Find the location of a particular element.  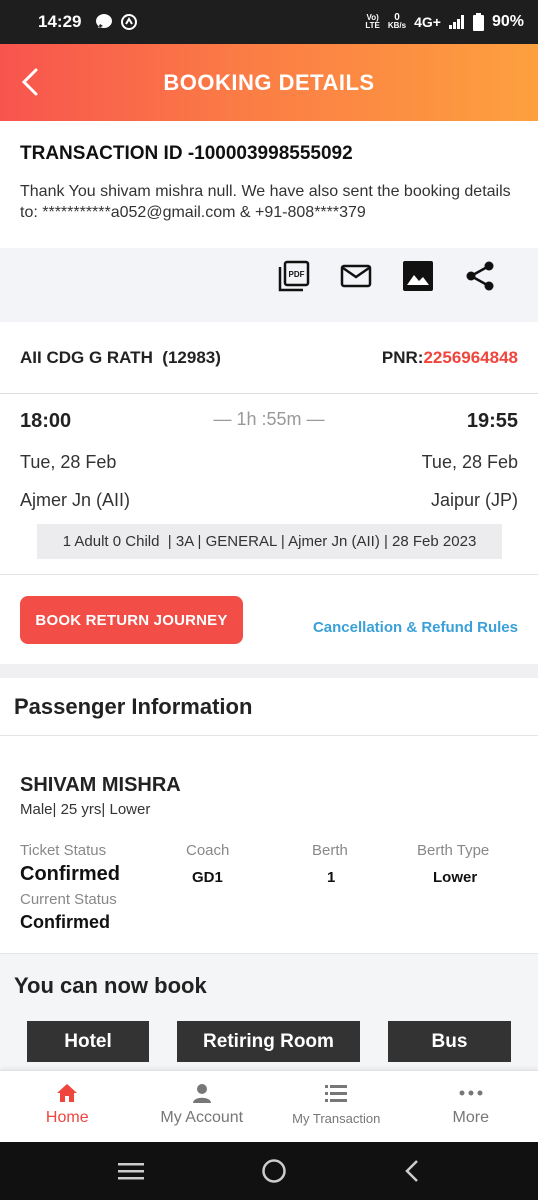

berth-value: 1 is located at coordinates (331, 877).